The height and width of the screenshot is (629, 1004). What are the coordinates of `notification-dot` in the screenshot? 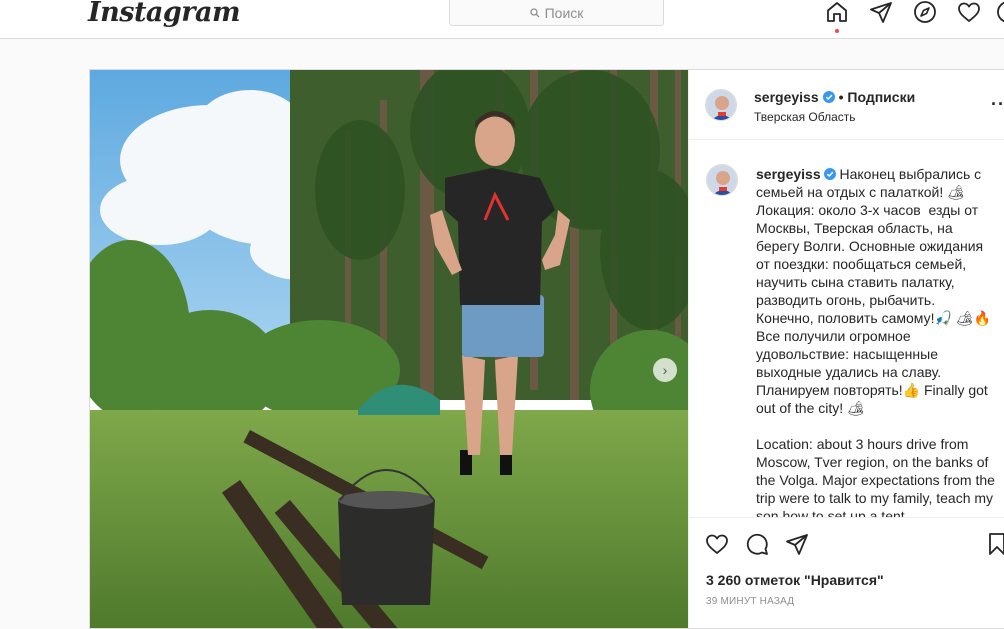 It's located at (837, 31).